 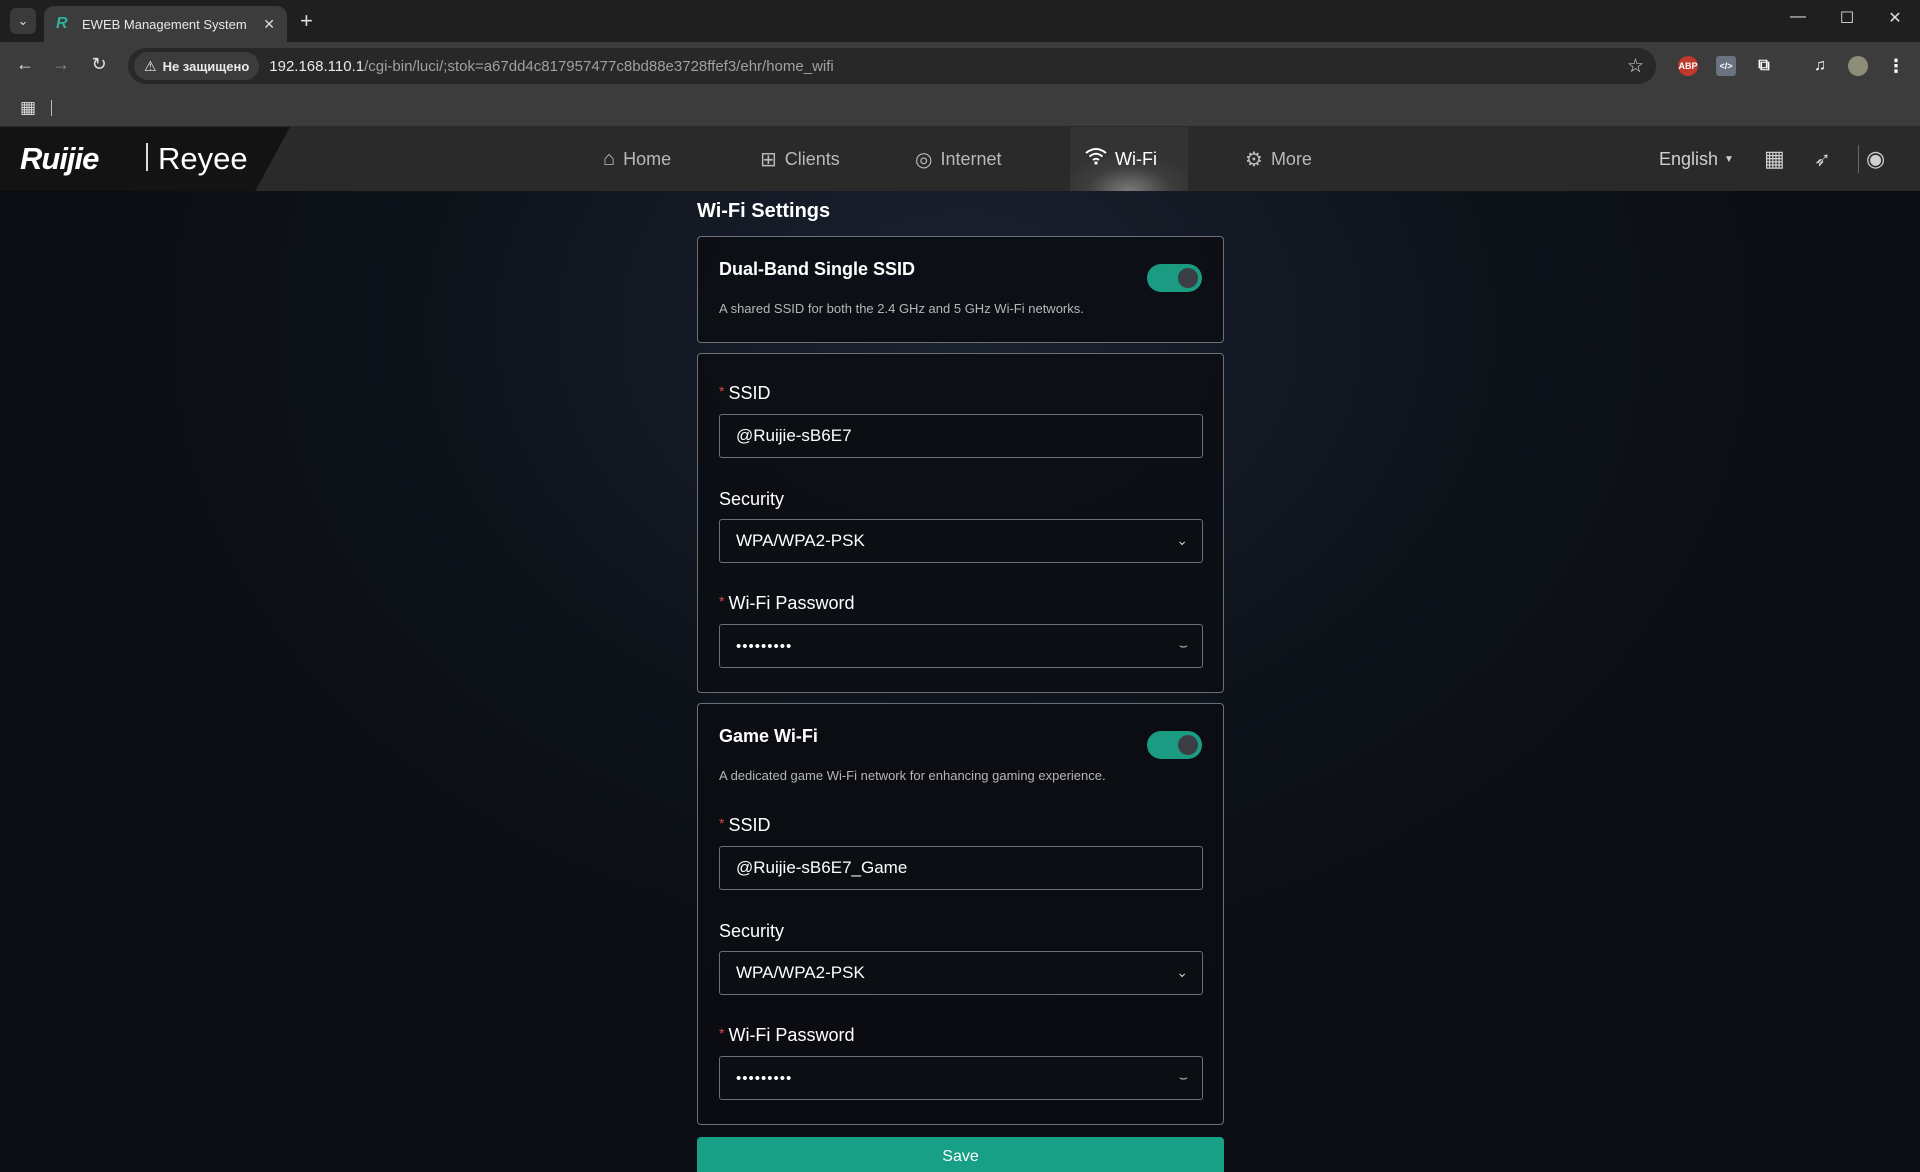 What do you see at coordinates (23, 21) in the screenshot?
I see `tab-search-dropdown-icon: ⌄` at bounding box center [23, 21].